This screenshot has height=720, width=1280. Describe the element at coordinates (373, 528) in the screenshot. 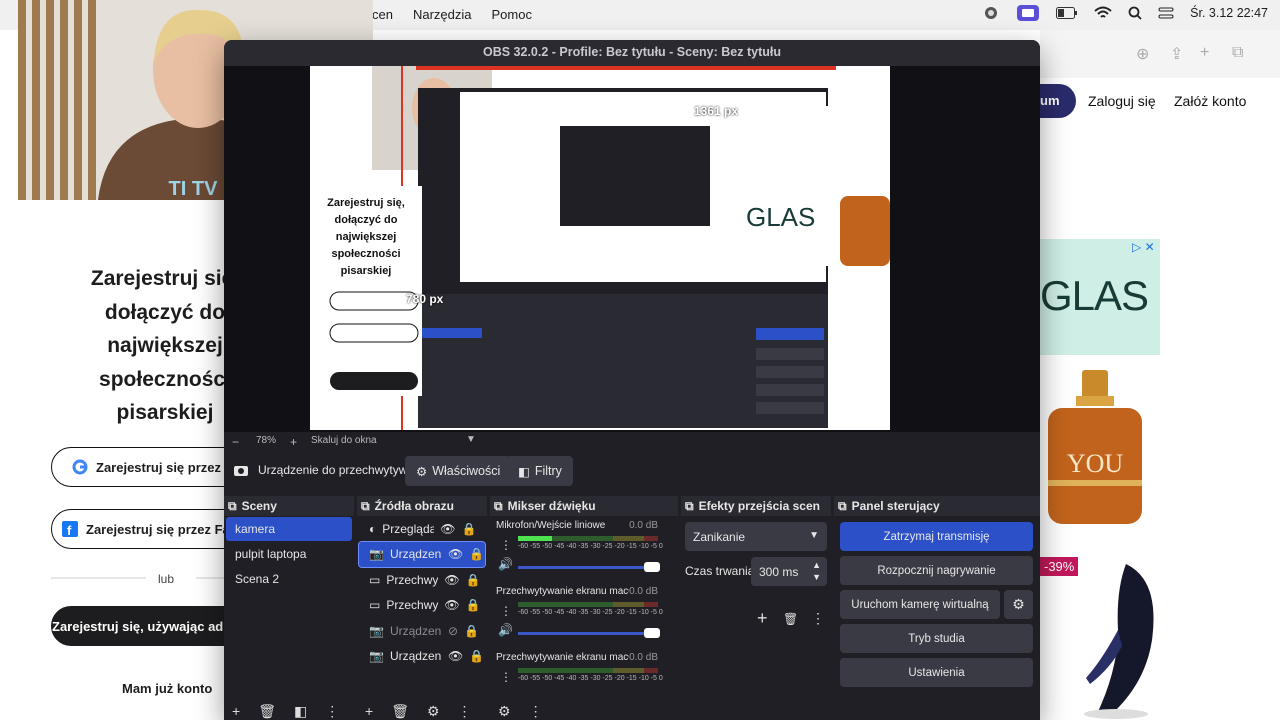

I see `globe-icon: ◐` at that location.